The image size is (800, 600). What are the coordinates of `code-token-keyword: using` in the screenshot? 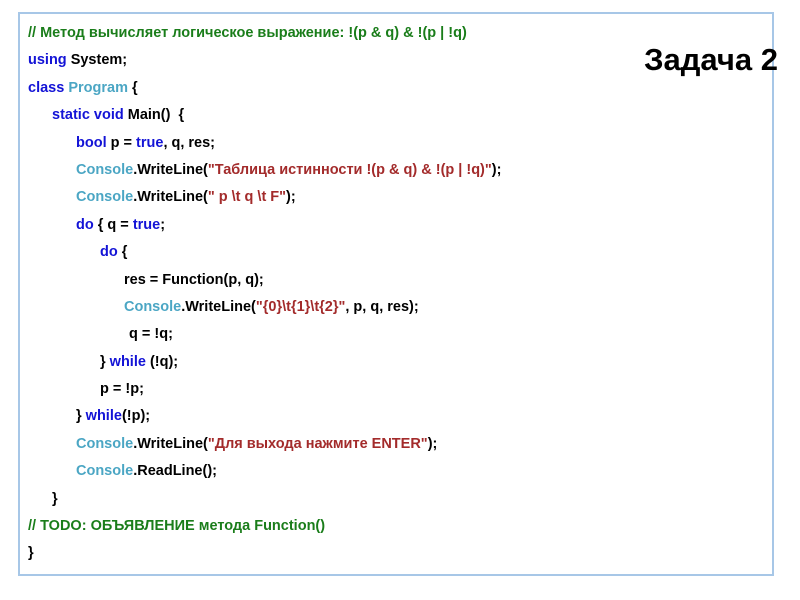 It's located at (47, 60).